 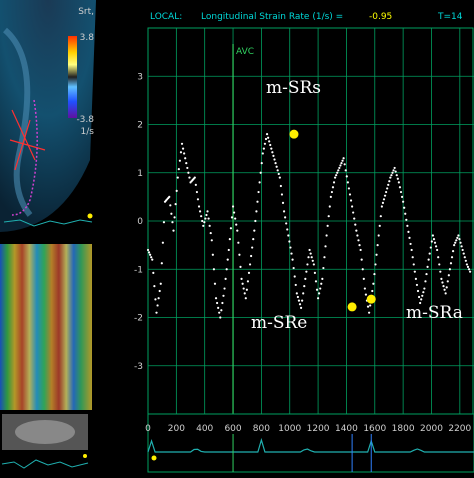 What do you see at coordinates (46, 327) in the screenshot?
I see `color-mmode-panel` at bounding box center [46, 327].